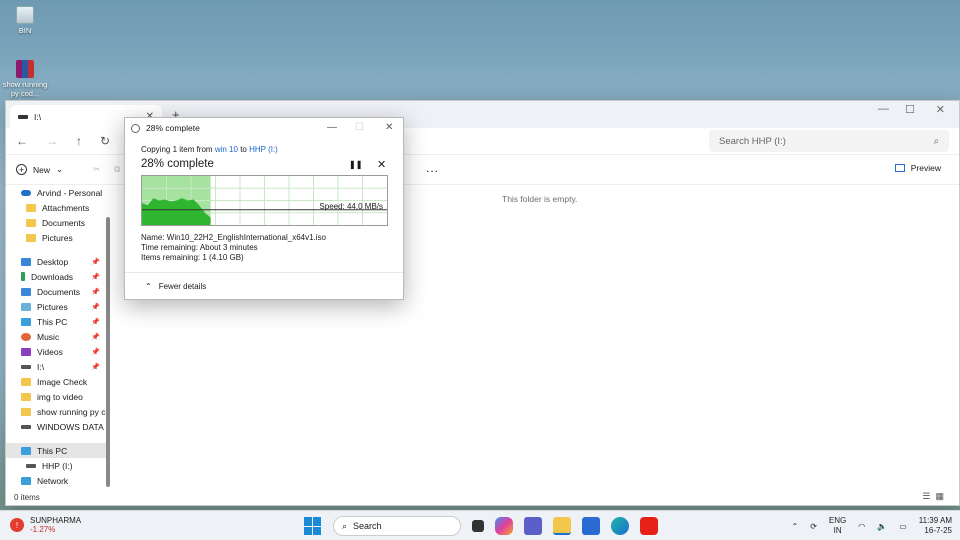 The image size is (960, 540). Describe the element at coordinates (108, 352) in the screenshot. I see `sidebar-scrollbar` at that location.